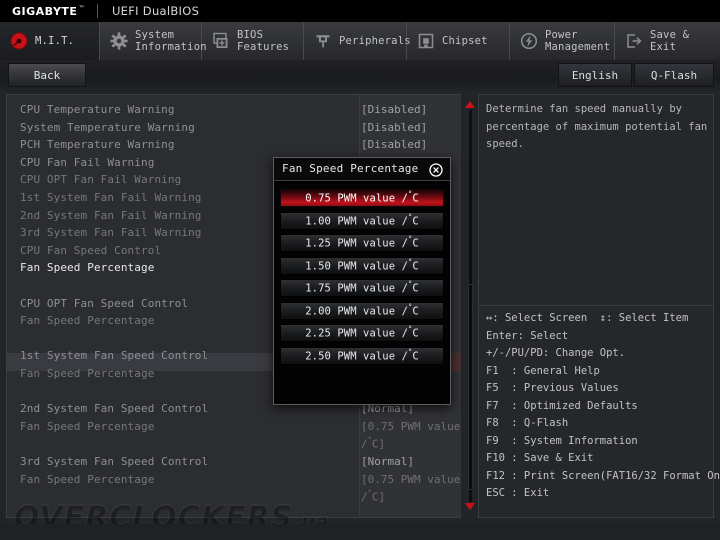 This screenshot has height=540, width=720. Describe the element at coordinates (114, 461) in the screenshot. I see `setting-label: 3rd System Fan Speed Control` at that location.